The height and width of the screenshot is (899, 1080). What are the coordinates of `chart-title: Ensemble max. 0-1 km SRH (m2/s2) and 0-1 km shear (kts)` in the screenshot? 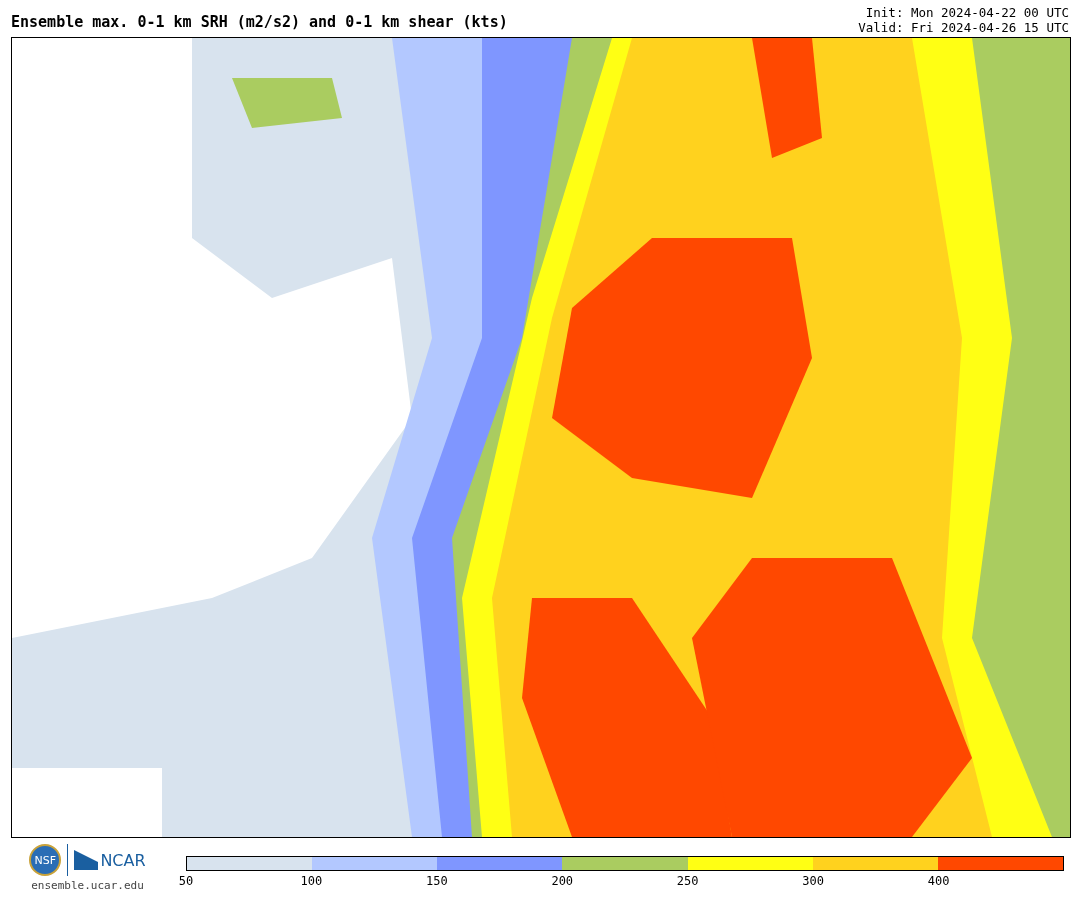 It's located at (259, 23).